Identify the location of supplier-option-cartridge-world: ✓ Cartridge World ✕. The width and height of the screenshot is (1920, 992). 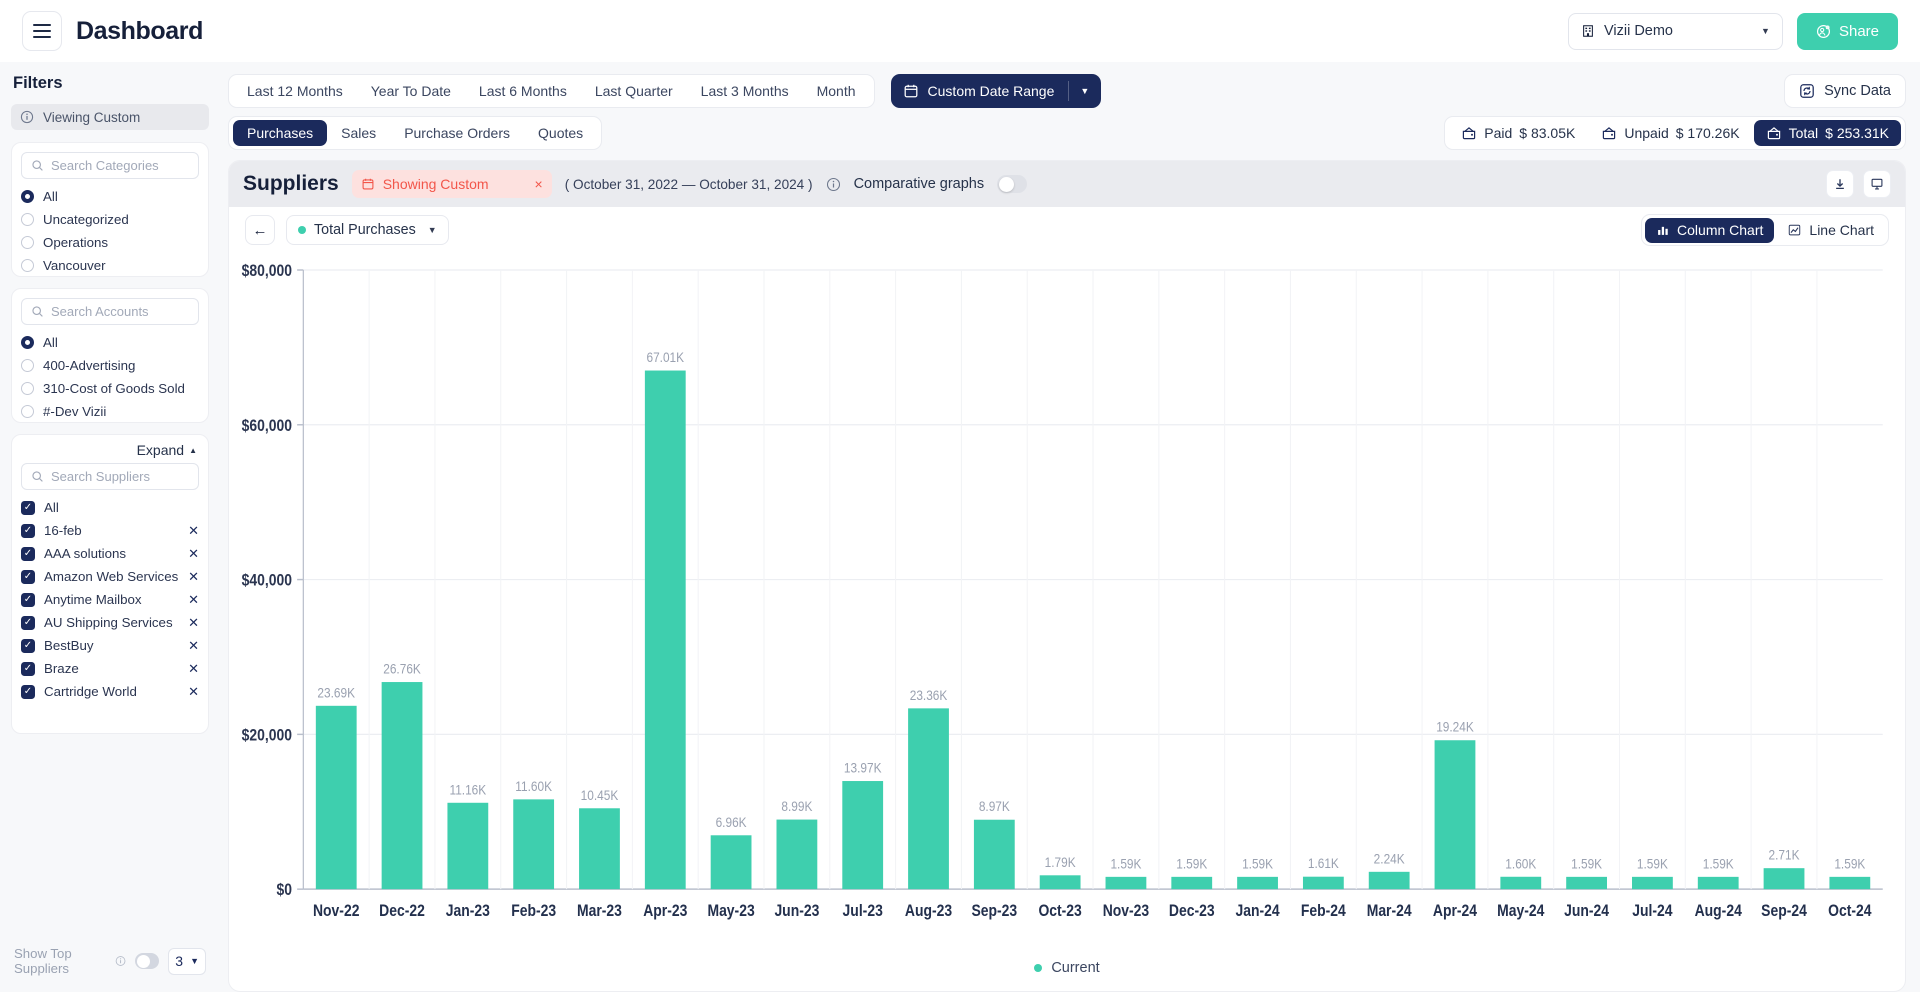
(110, 691).